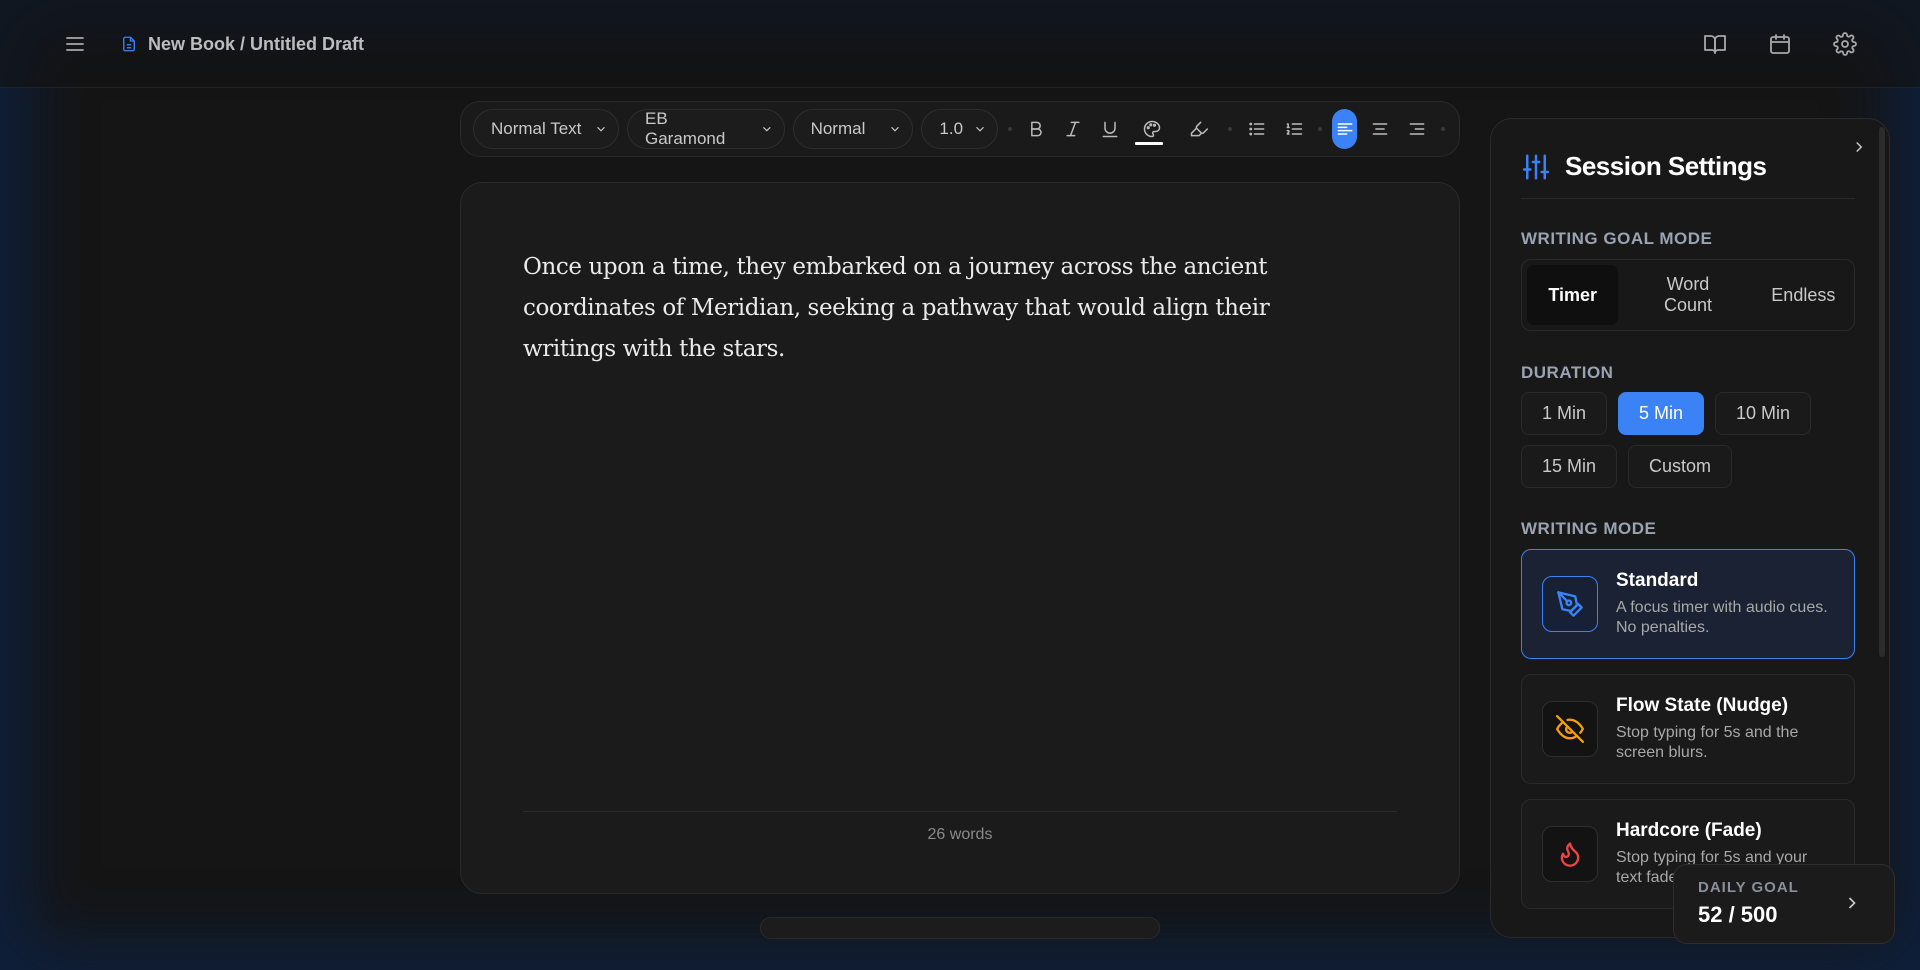  I want to click on duration-row-1: 1 Min 5 Min 10 Min, so click(1691, 413).